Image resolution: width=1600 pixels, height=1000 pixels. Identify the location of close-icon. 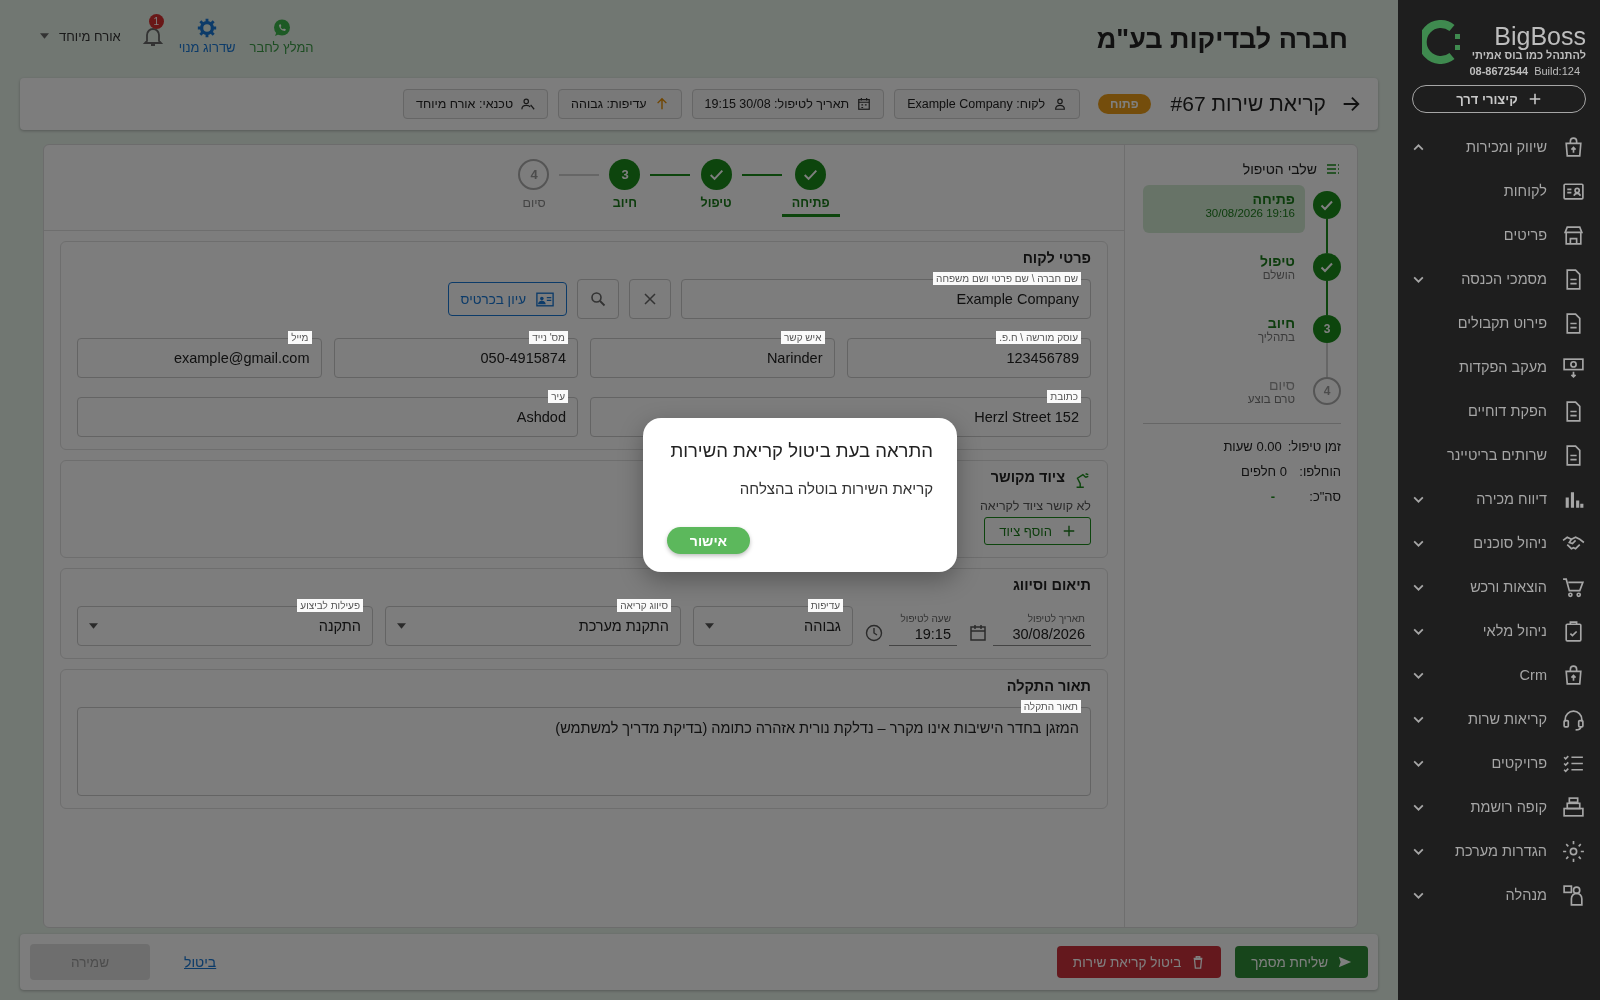
(650, 299).